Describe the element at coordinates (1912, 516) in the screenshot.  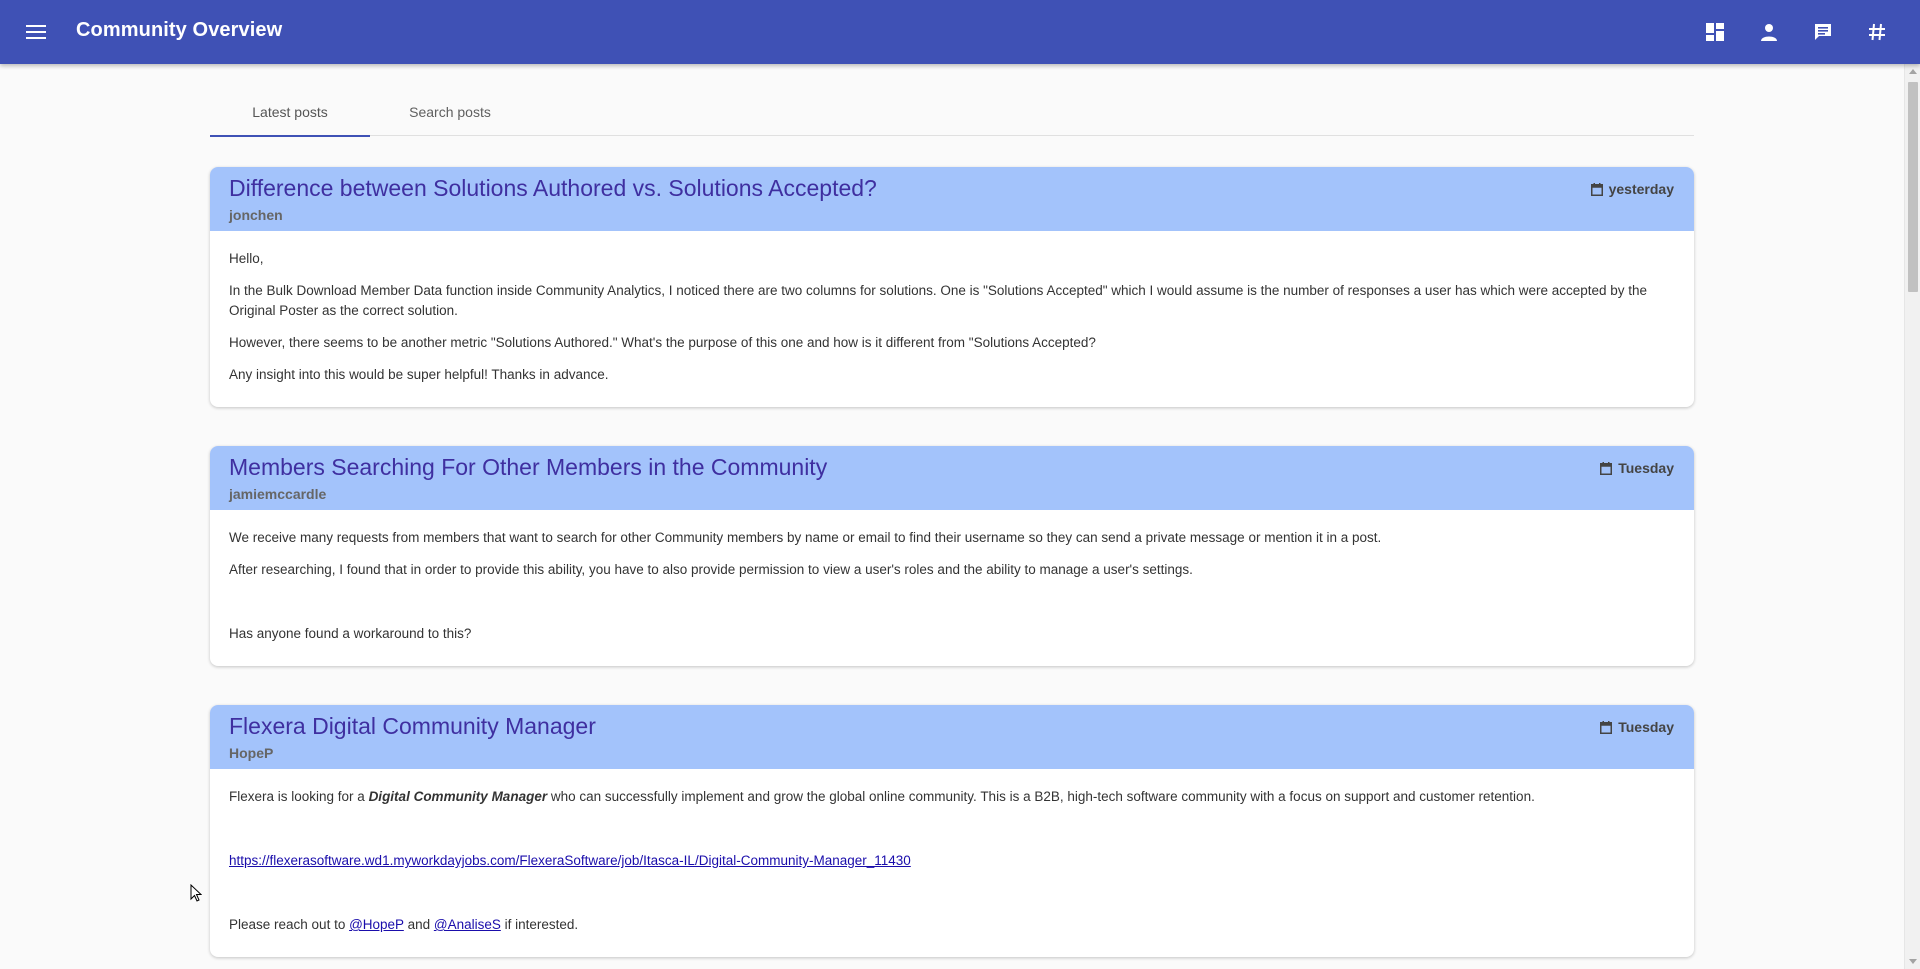
I see `page-scrollbar` at that location.